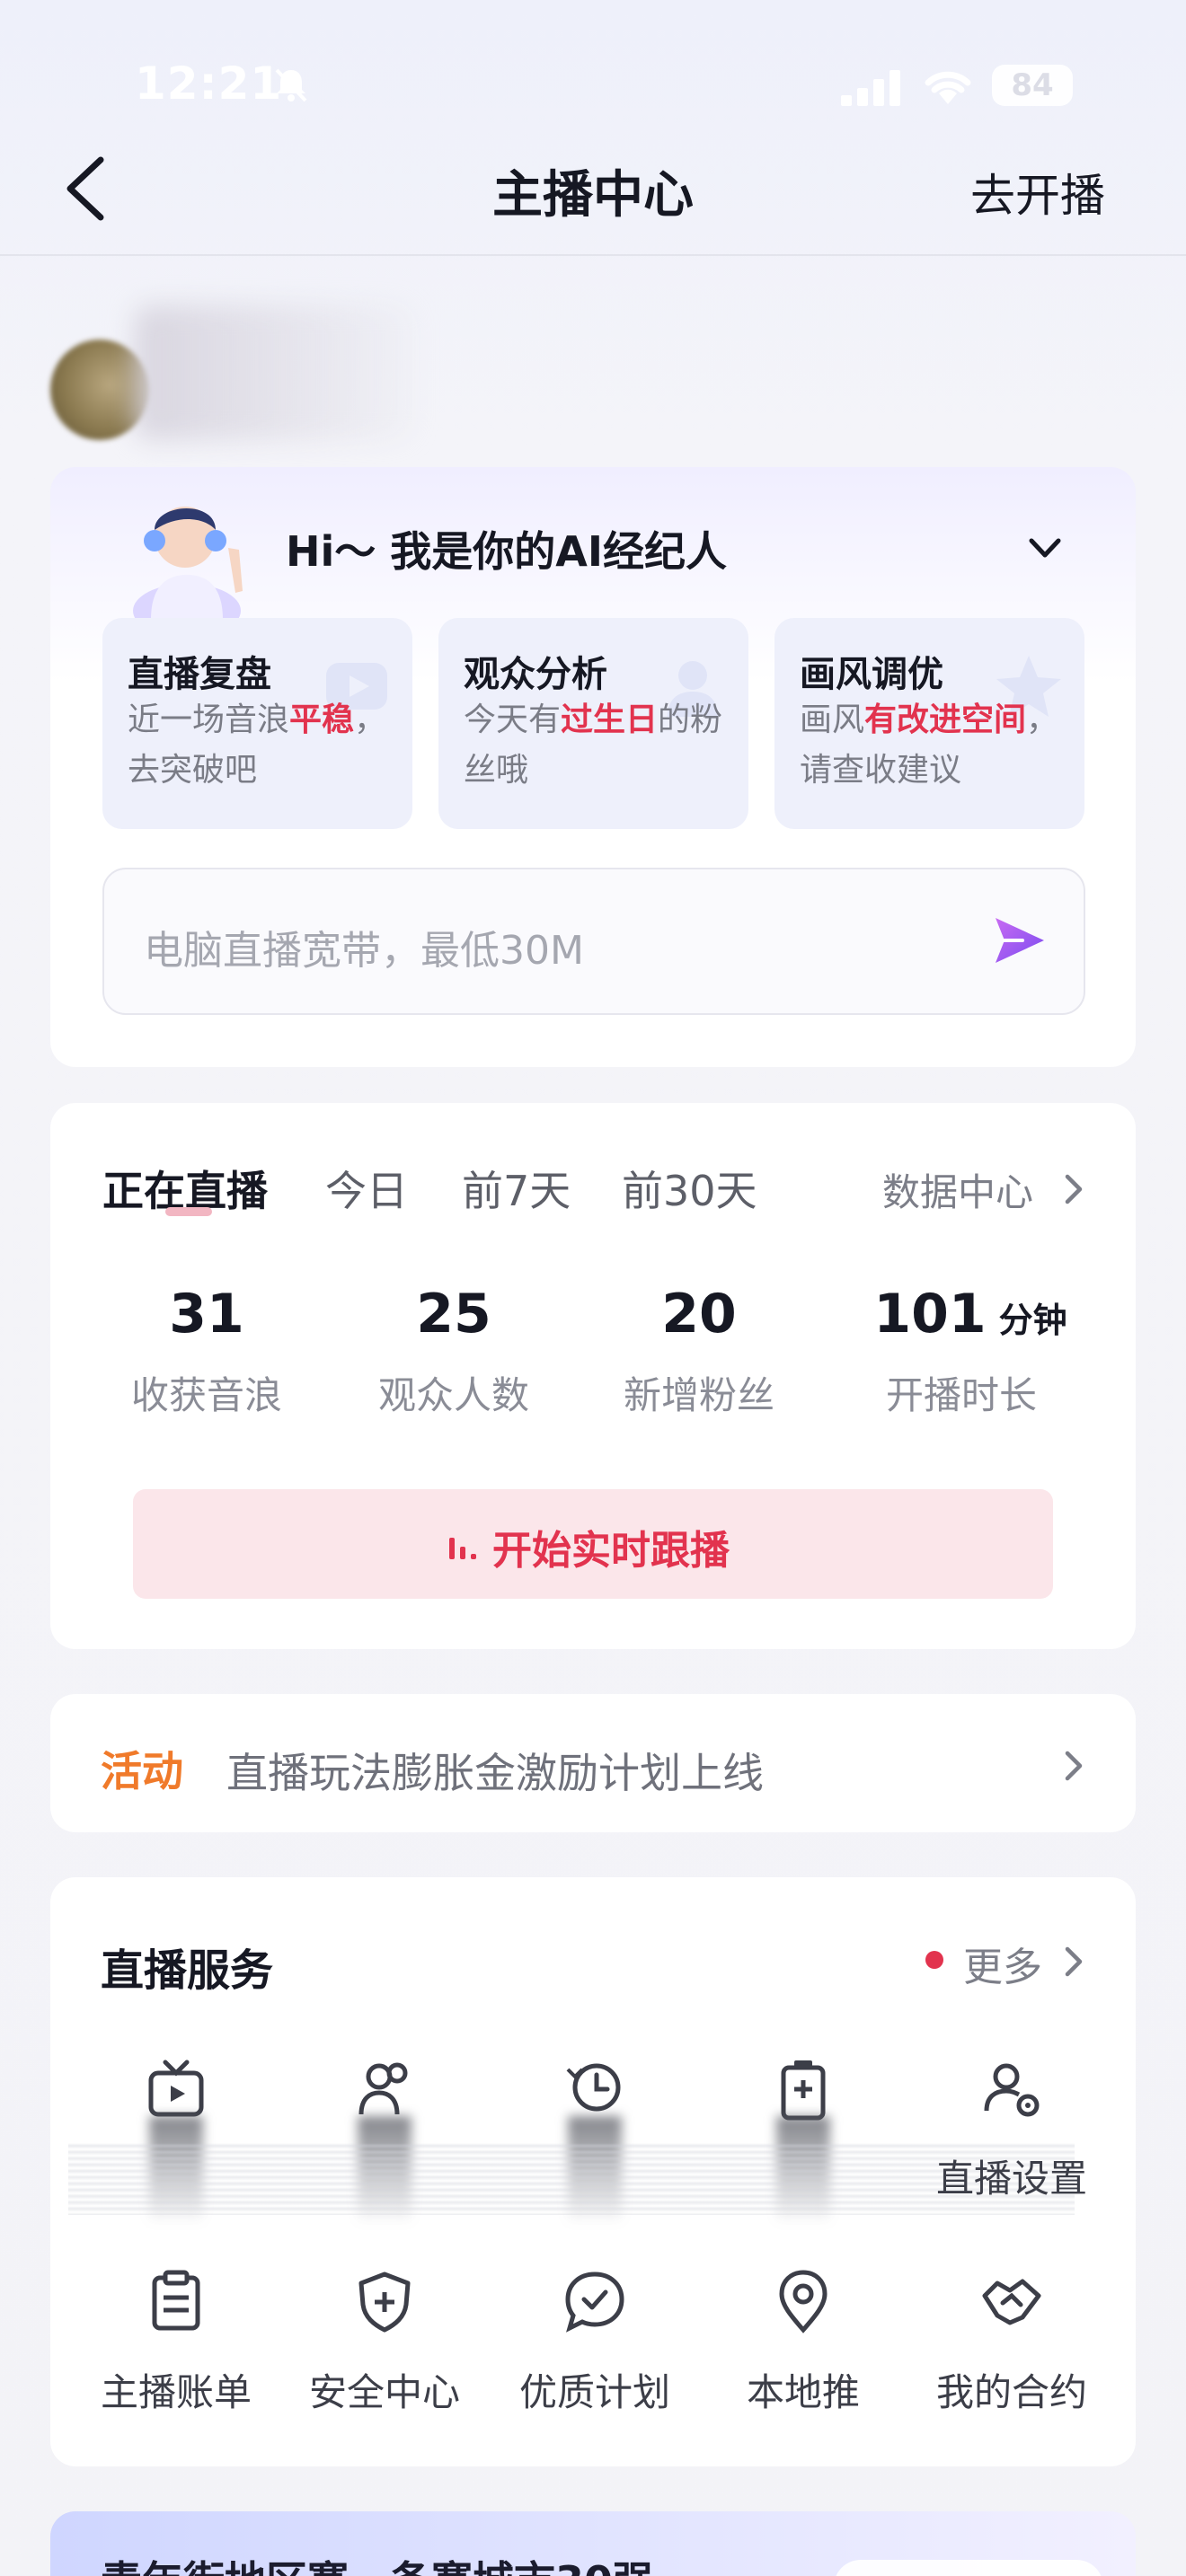 The image size is (1186, 2576). Describe the element at coordinates (594, 2089) in the screenshot. I see `clock-history-icon` at that location.